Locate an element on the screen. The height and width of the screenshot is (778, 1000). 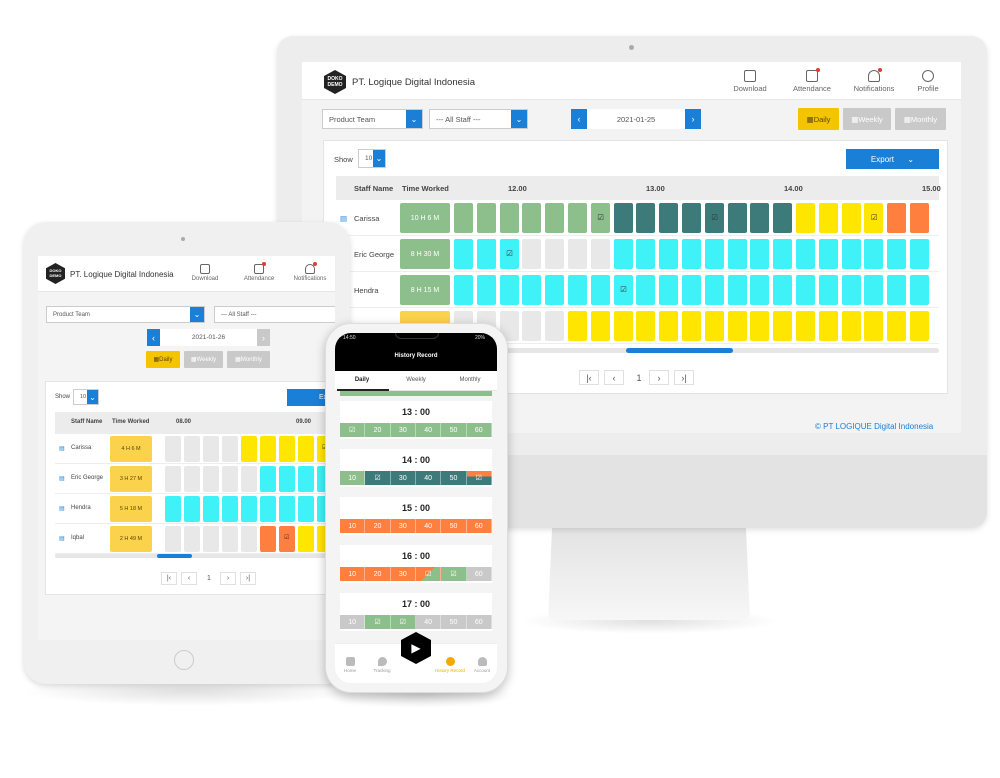
staff-select: --- All Staff --- is located at coordinates (274, 314).